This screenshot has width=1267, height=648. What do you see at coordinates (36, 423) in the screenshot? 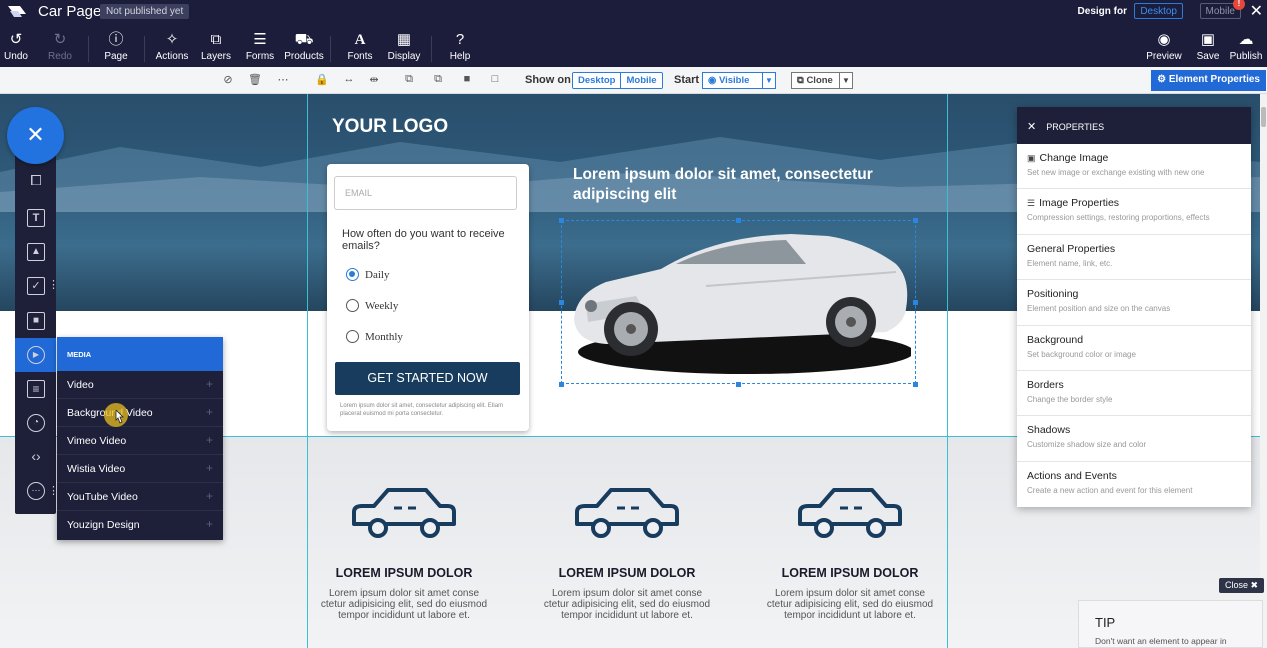
I see `timer-icon: ◔` at bounding box center [36, 423].